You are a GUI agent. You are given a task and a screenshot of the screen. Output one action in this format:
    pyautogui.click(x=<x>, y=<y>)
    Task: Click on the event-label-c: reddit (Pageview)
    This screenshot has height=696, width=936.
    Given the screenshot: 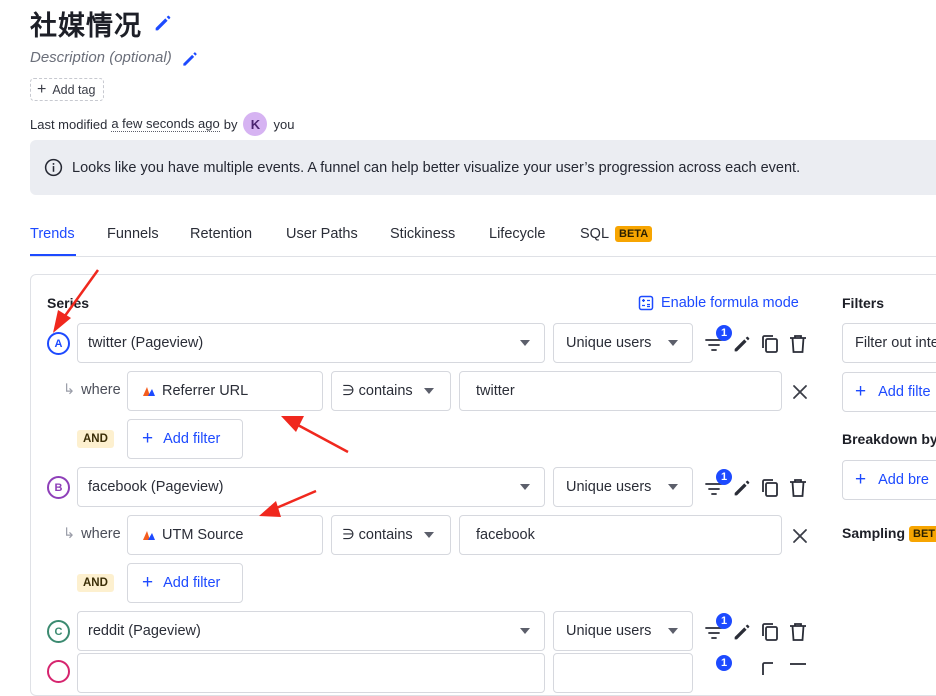 What is the action you would take?
    pyautogui.click(x=144, y=631)
    